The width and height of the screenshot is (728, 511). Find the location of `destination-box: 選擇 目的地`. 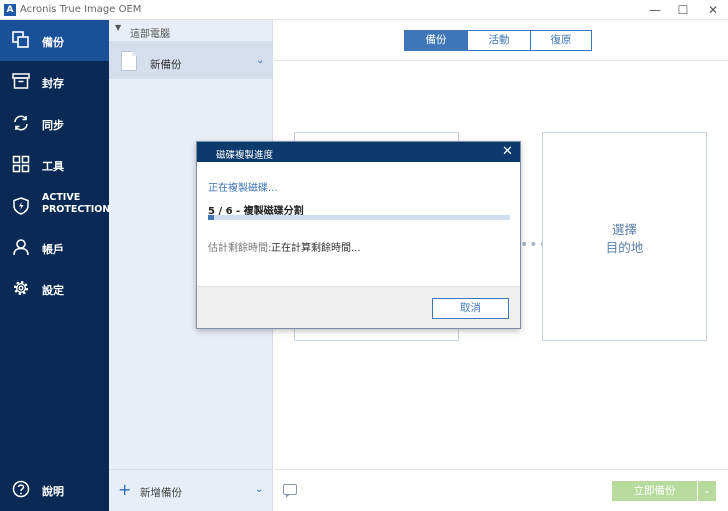

destination-box: 選擇 目的地 is located at coordinates (624, 236).